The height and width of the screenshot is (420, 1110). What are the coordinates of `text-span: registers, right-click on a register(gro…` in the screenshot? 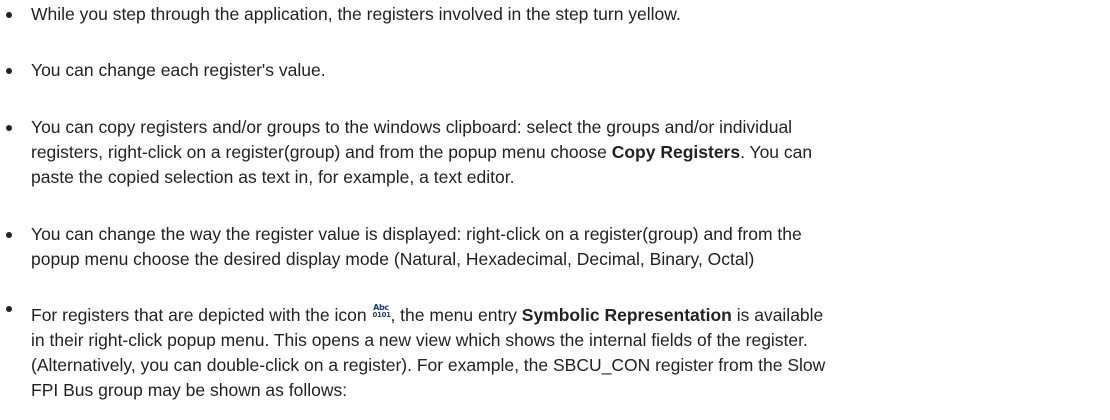 It's located at (321, 152).